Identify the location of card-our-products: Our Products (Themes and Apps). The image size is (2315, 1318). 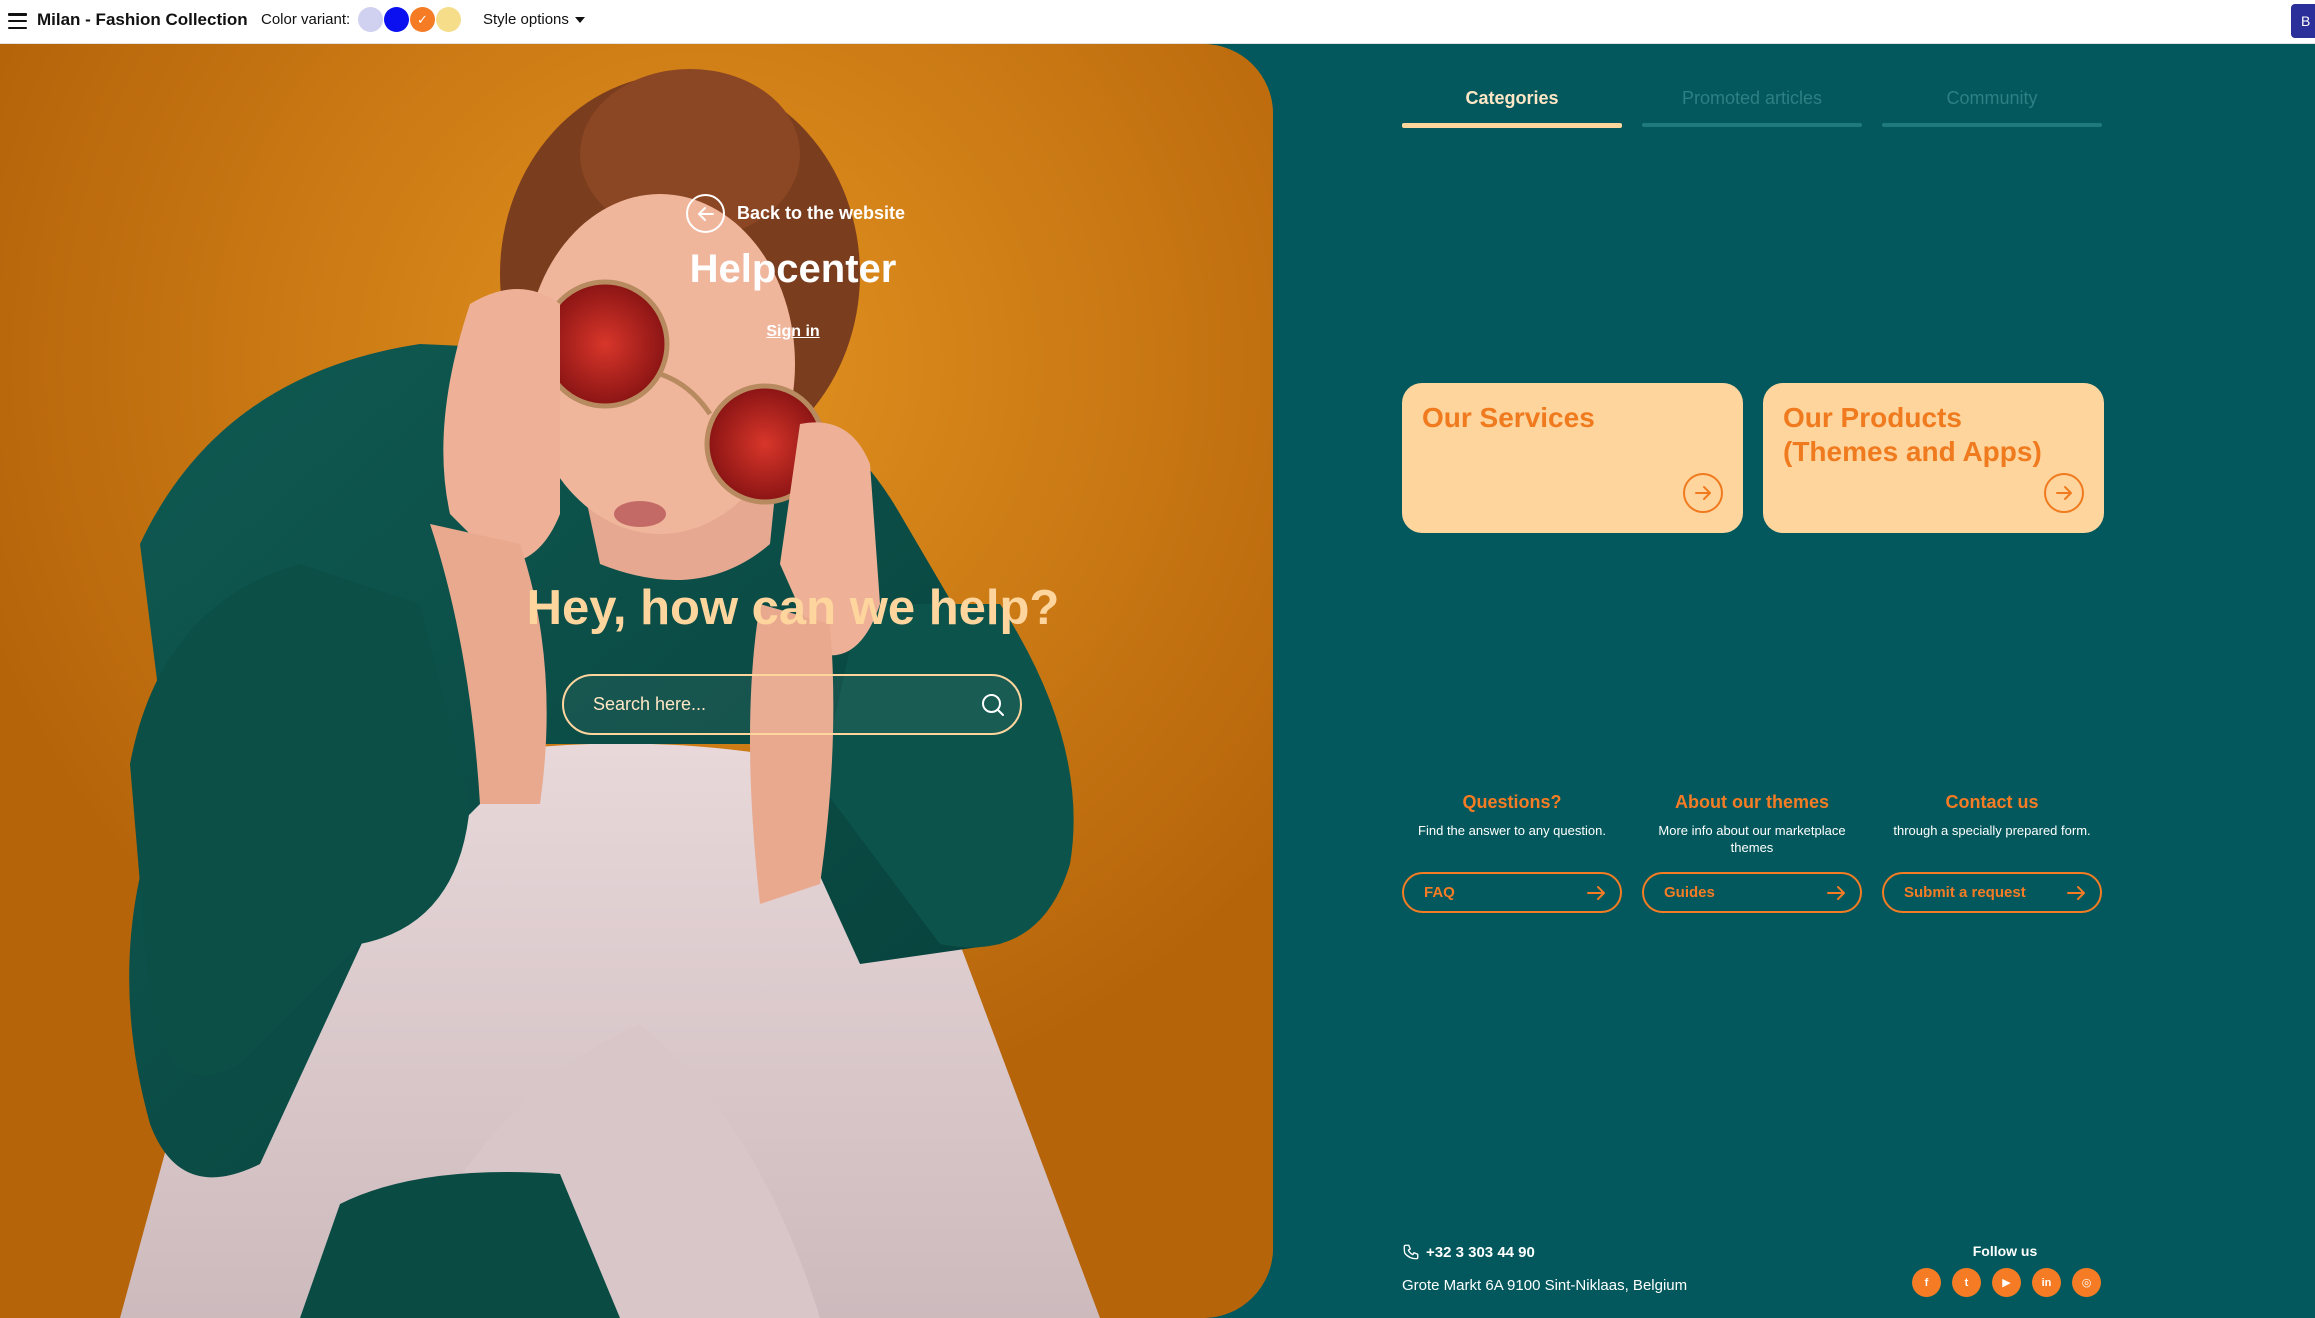
(1933, 458).